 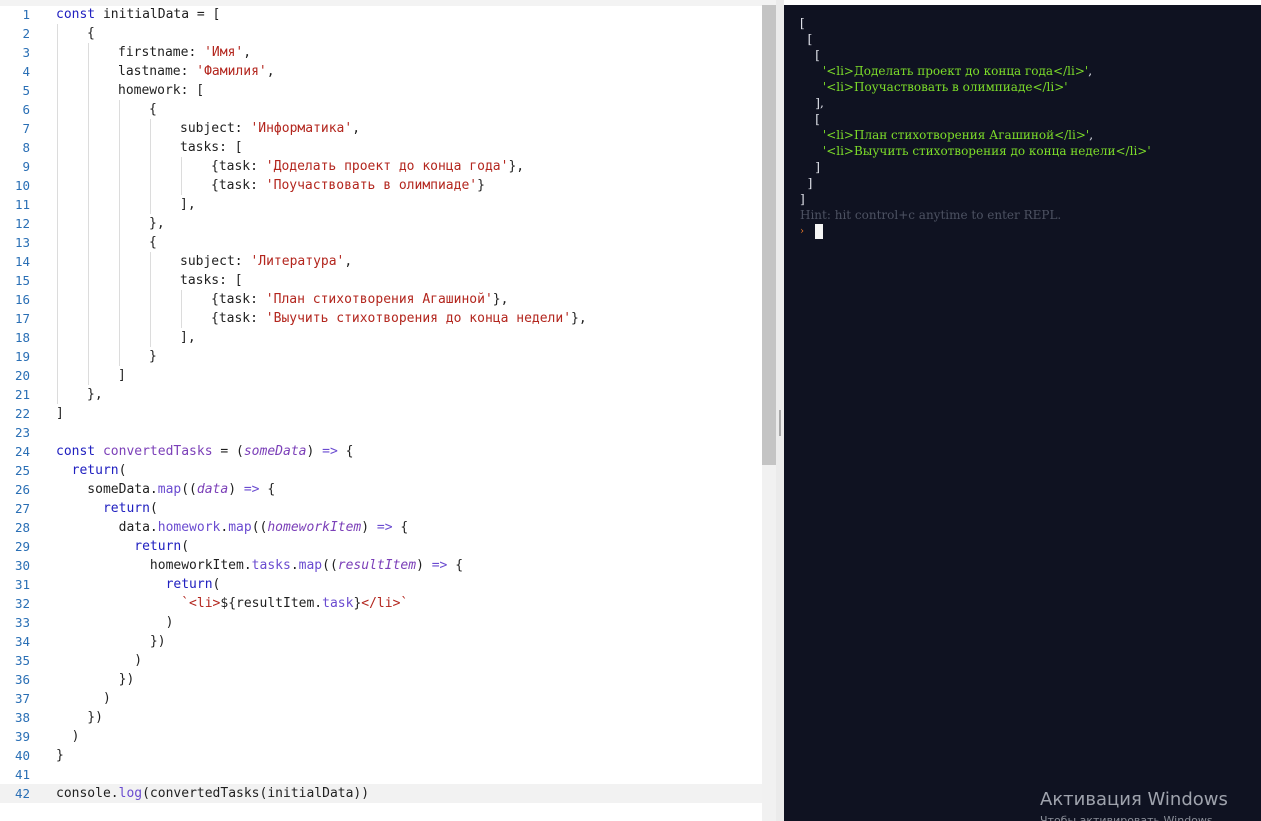 What do you see at coordinates (810, 55) in the screenshot?
I see `console-token: [` at bounding box center [810, 55].